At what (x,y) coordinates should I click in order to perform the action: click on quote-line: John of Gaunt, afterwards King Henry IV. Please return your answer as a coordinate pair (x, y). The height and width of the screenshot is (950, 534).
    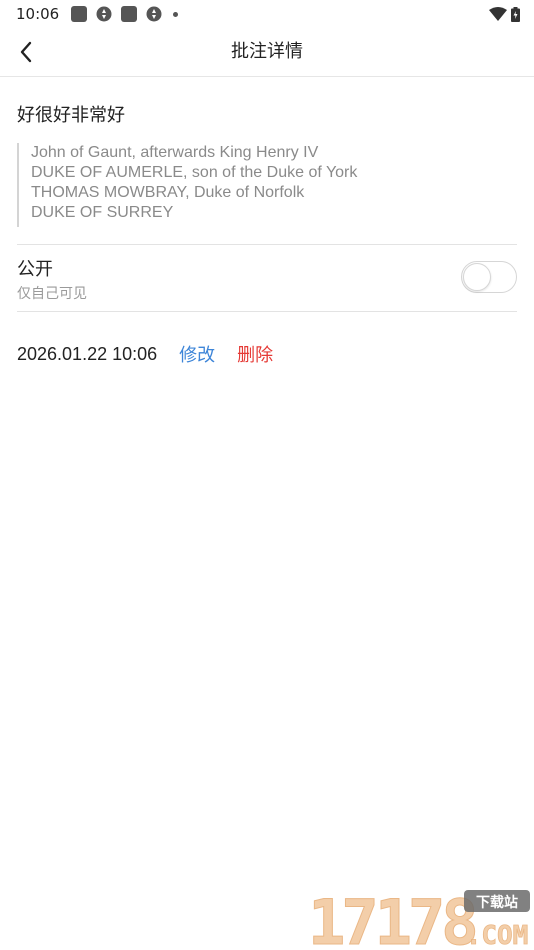
    Looking at the image, I should click on (175, 152).